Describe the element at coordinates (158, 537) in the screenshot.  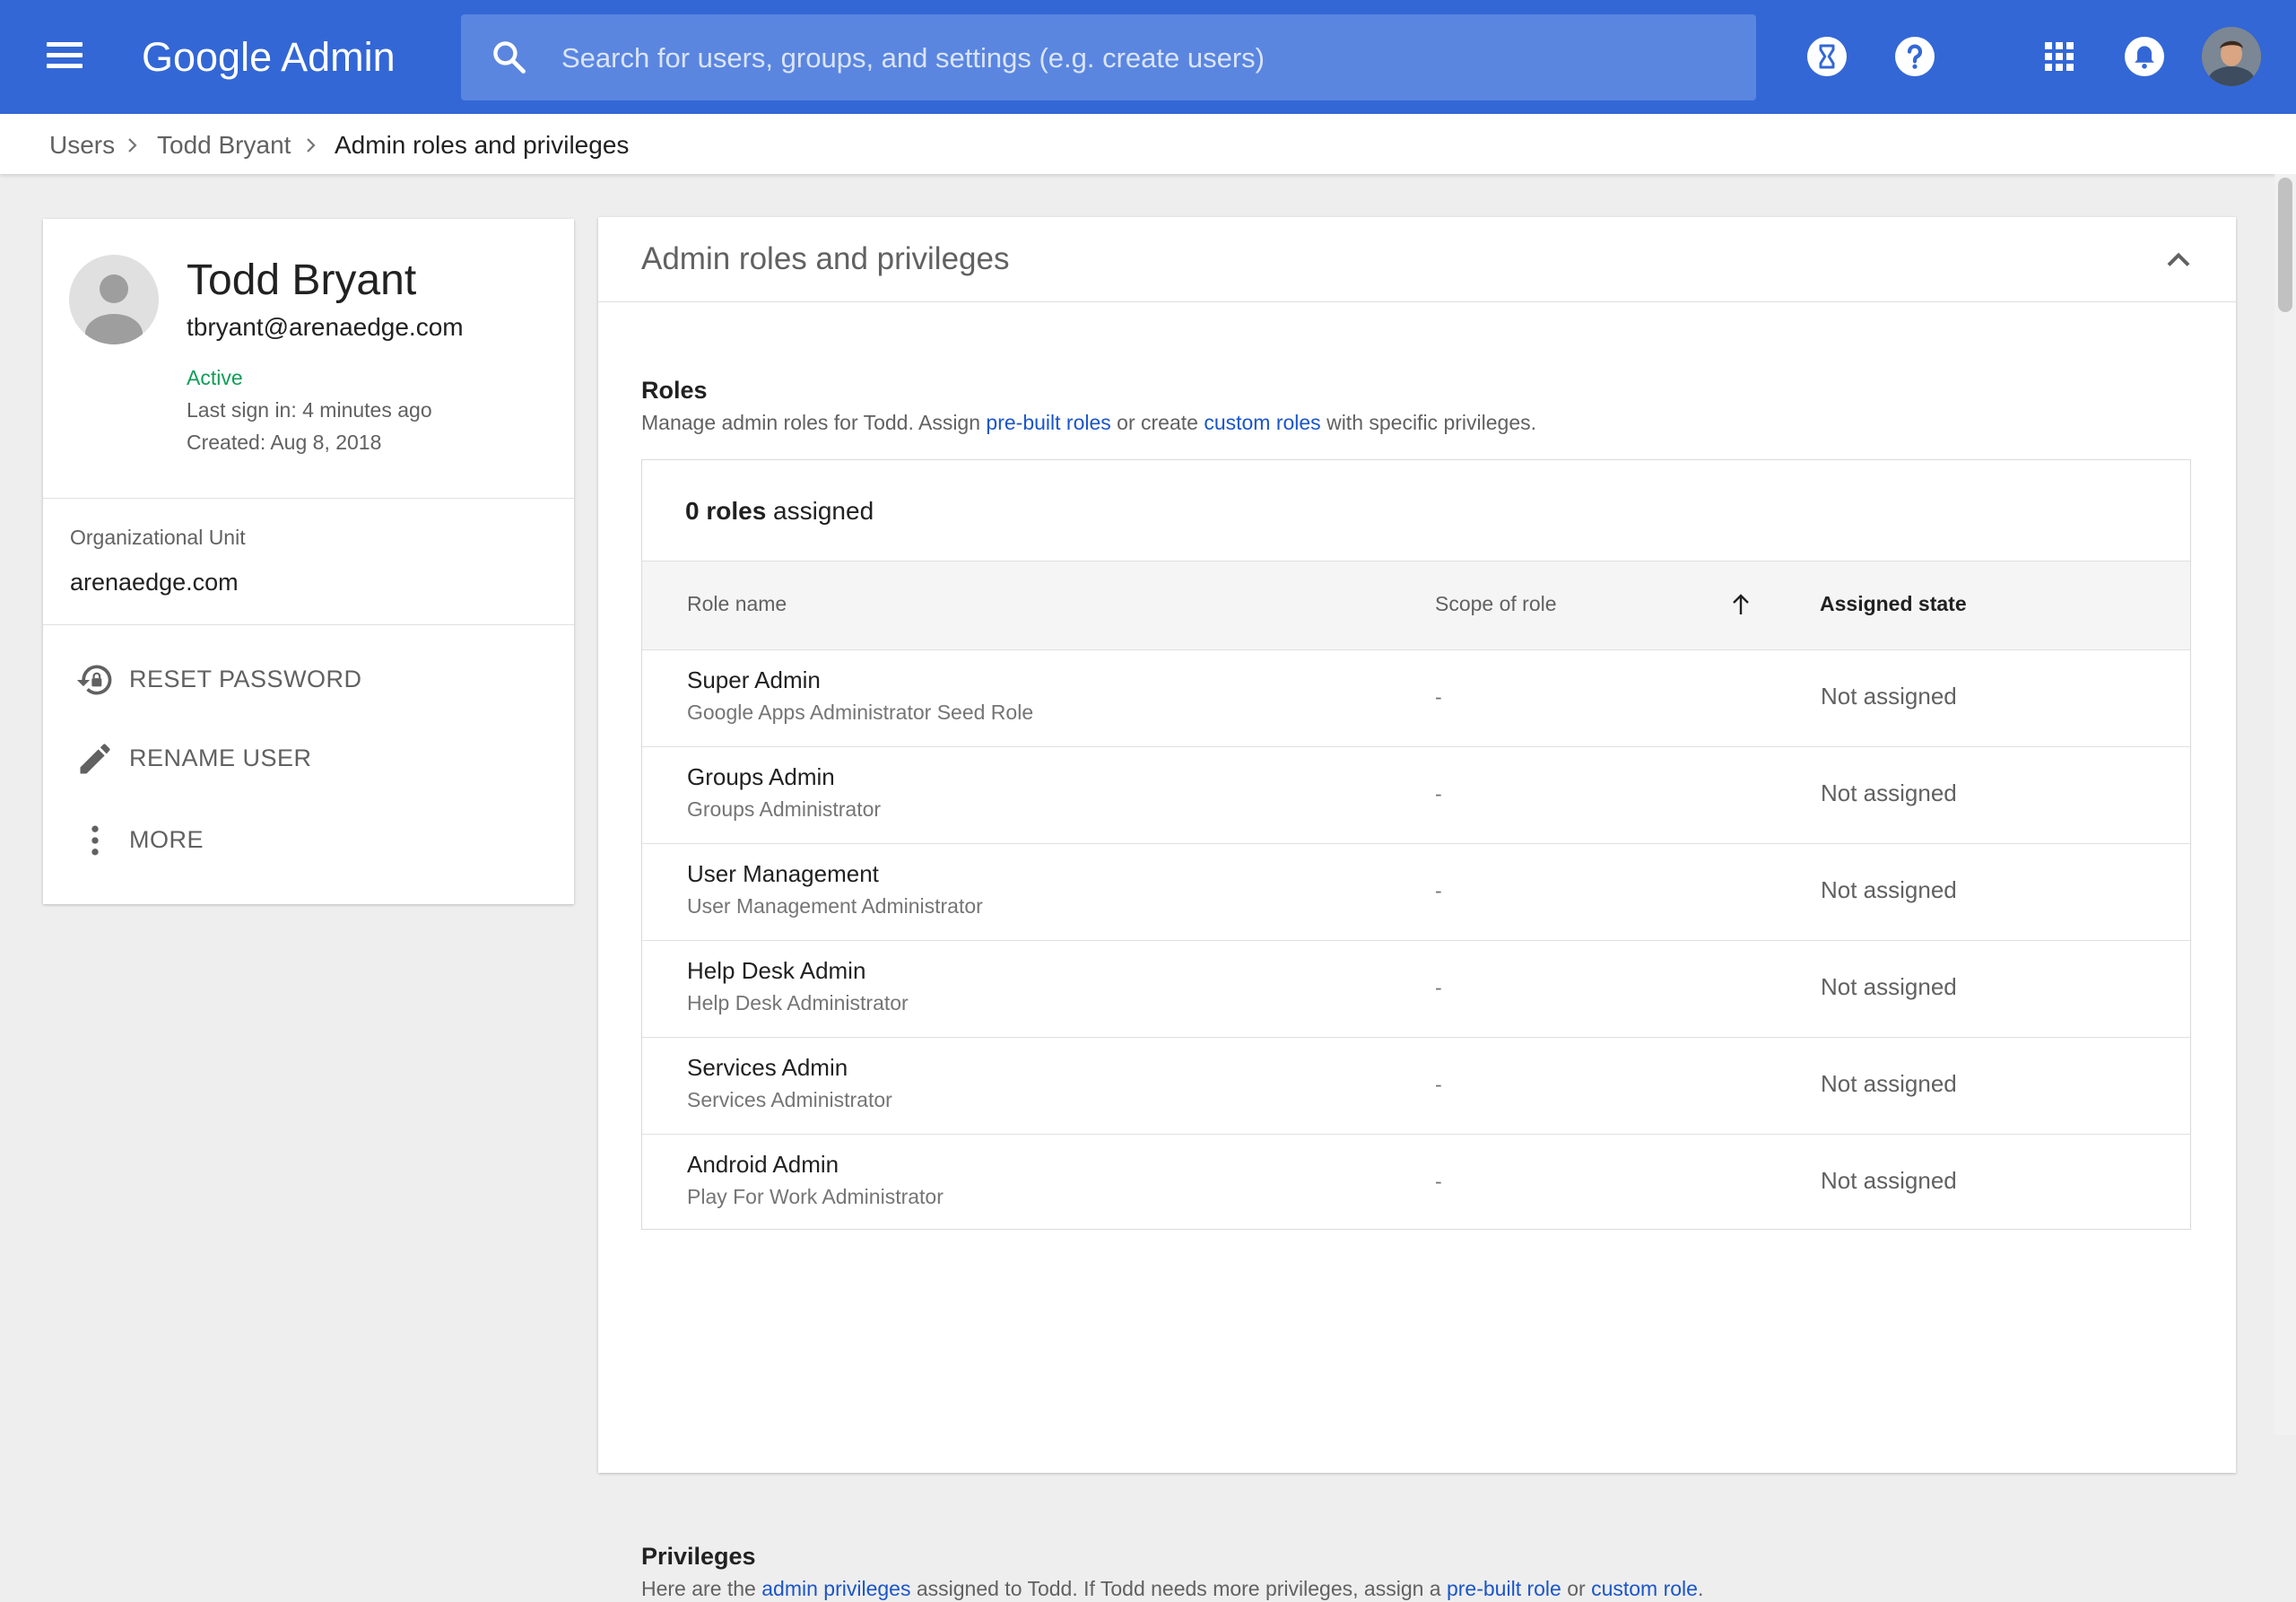
I see `org-unit-label: Organizational Unit` at that location.